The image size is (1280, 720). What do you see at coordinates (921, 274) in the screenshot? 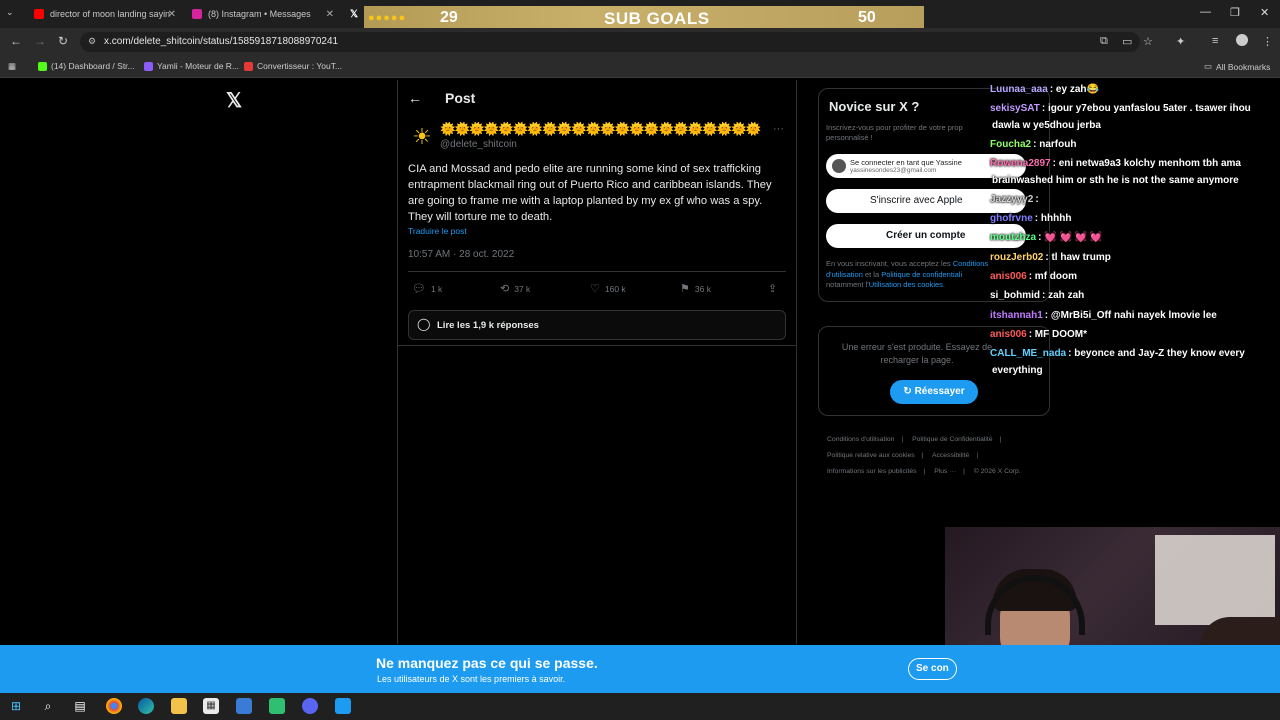
I see `privacy-link: Politique de confidentiali` at bounding box center [921, 274].